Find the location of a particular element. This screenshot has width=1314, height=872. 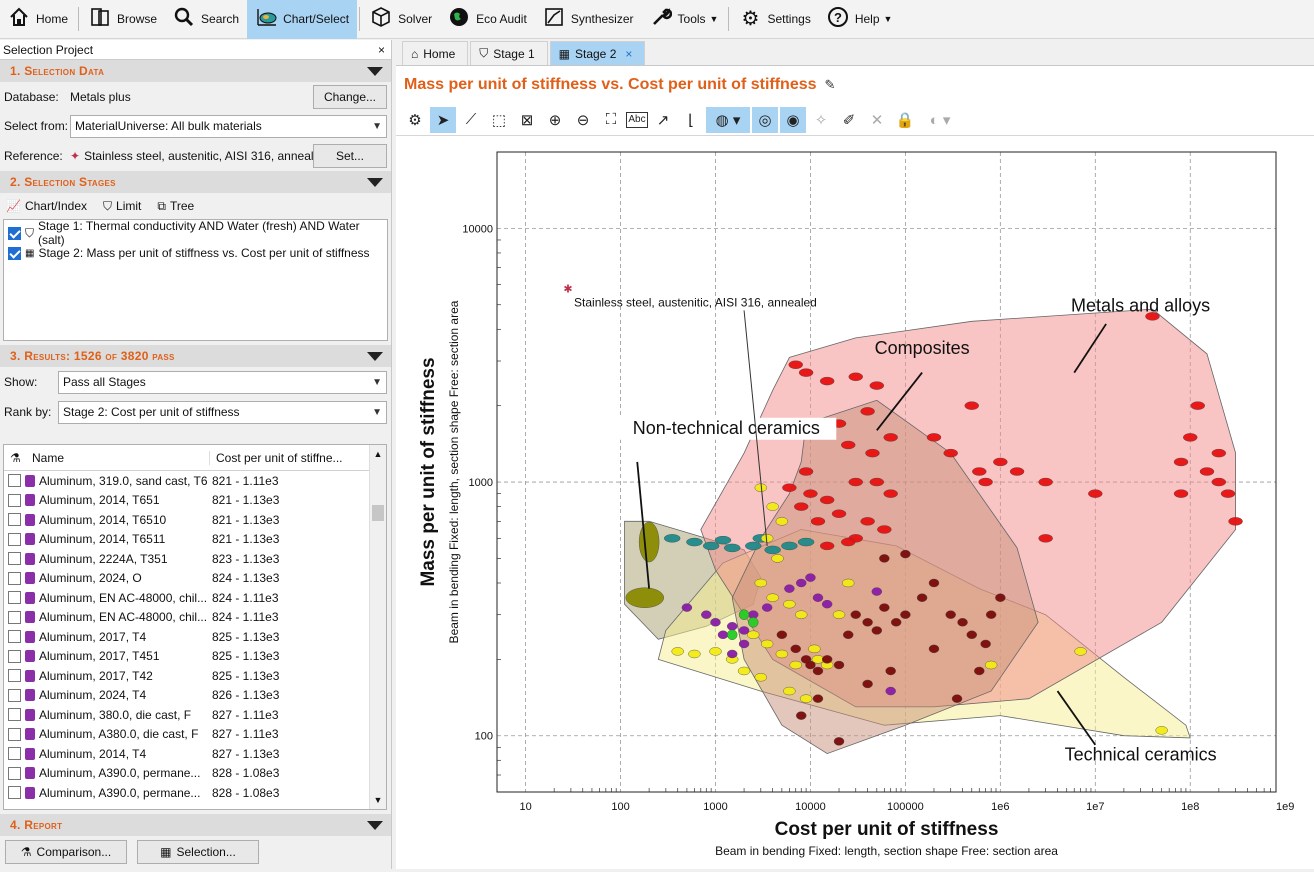

bubble-icon: ◎ is located at coordinates (765, 119).